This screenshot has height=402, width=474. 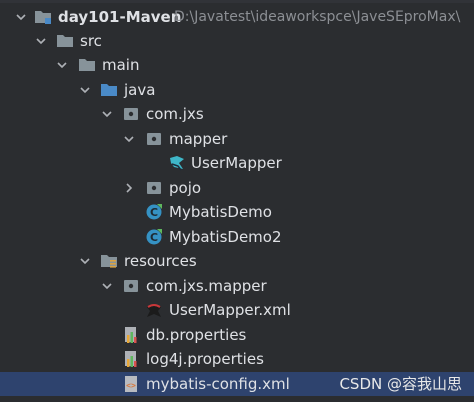 What do you see at coordinates (237, 261) in the screenshot?
I see `tree-row-resources: resources` at bounding box center [237, 261].